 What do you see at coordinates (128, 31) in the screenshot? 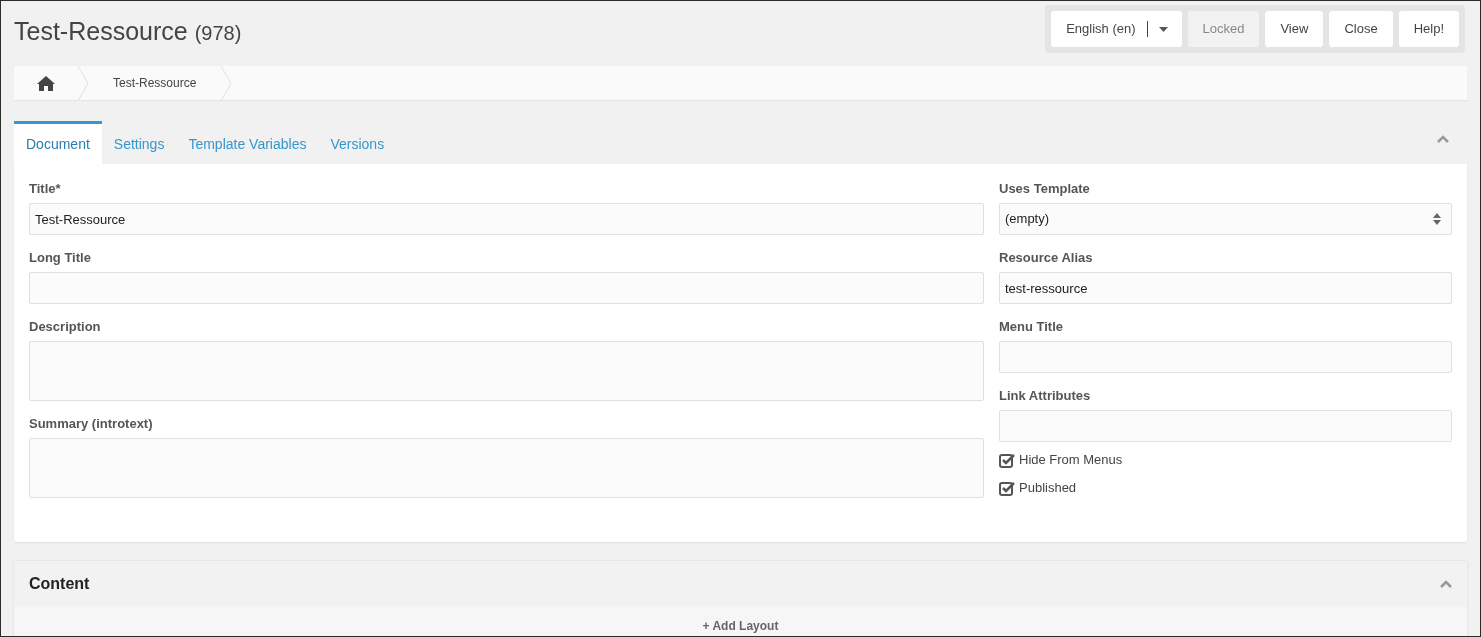
I see `page-title: Test-Ressource (978)` at bounding box center [128, 31].